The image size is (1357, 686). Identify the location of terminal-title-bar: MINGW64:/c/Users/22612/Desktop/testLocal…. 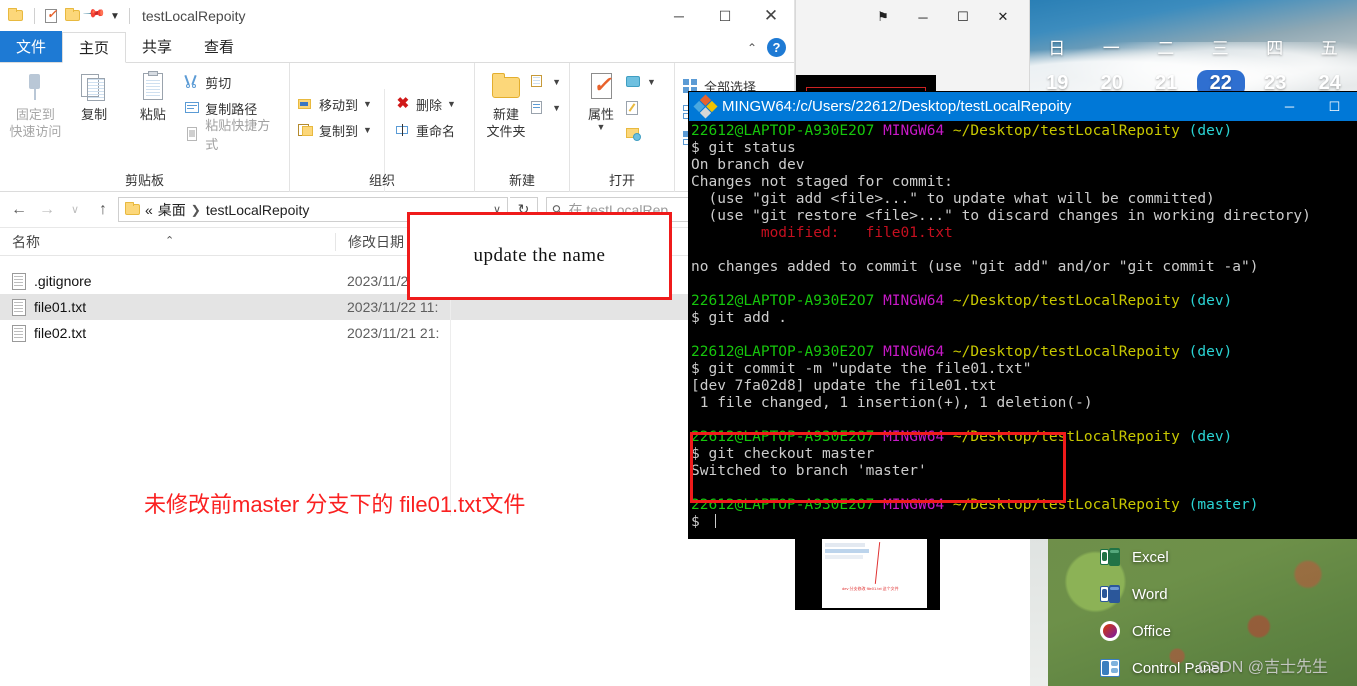
(1023, 106).